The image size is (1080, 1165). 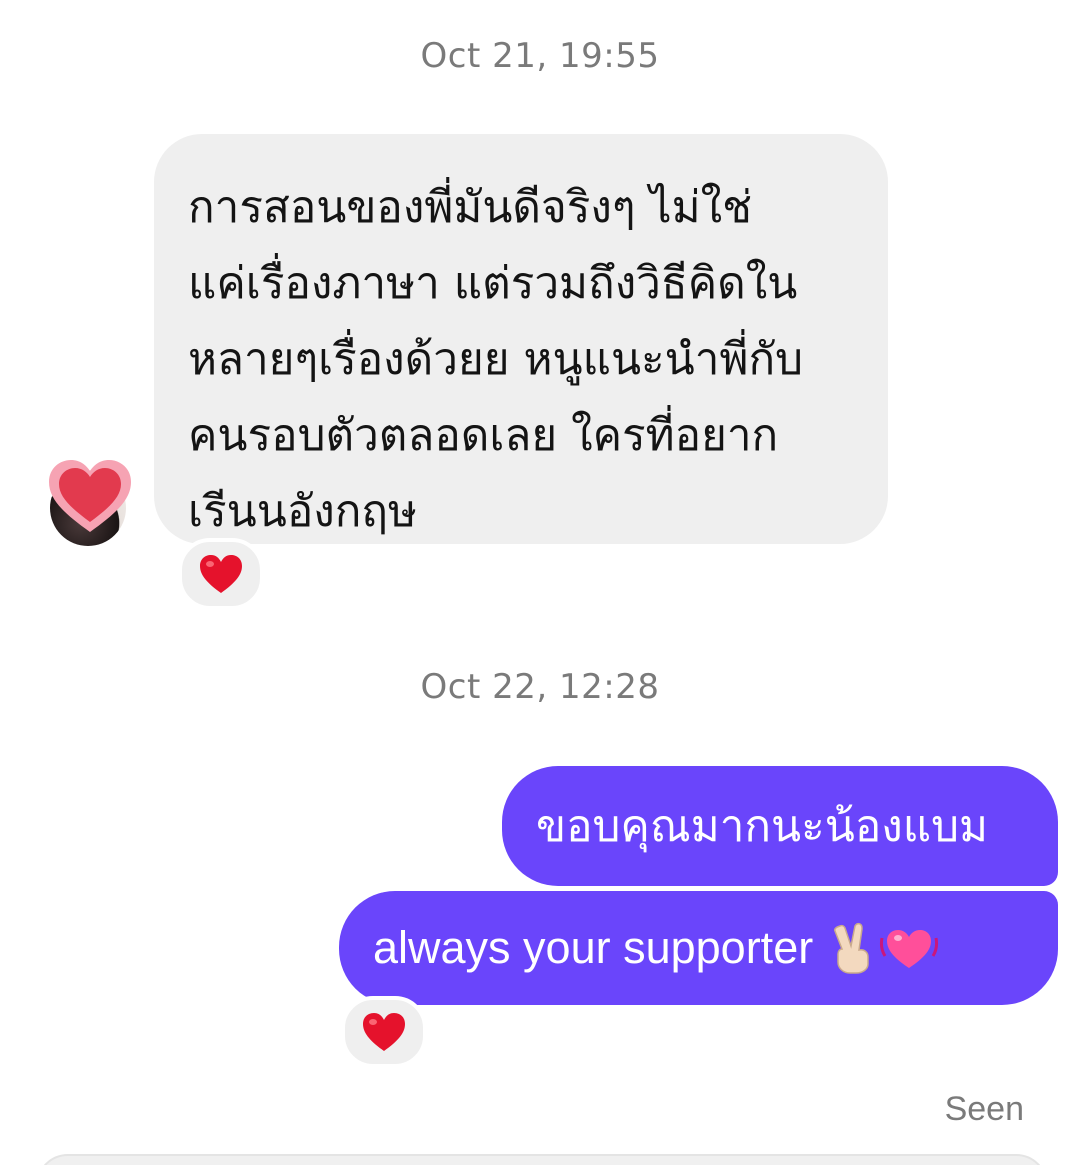 I want to click on message-line: เรีนนอังกฤษ, so click(x=303, y=511).